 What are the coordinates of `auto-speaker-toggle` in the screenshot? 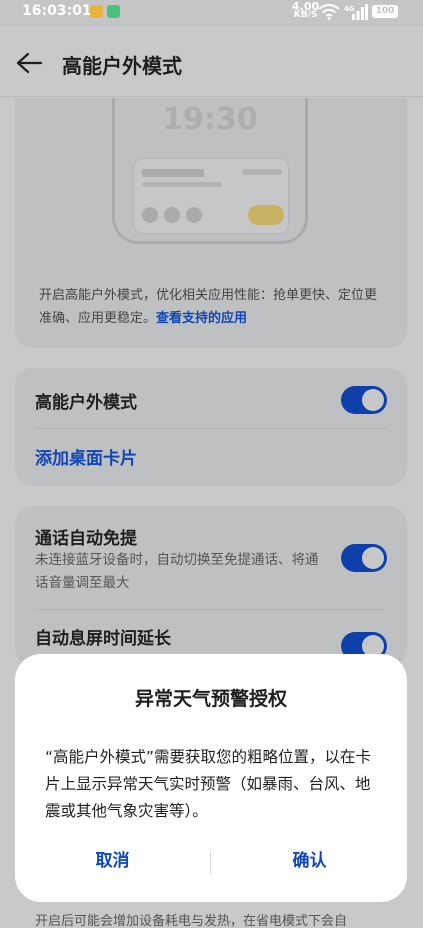 It's located at (364, 558).